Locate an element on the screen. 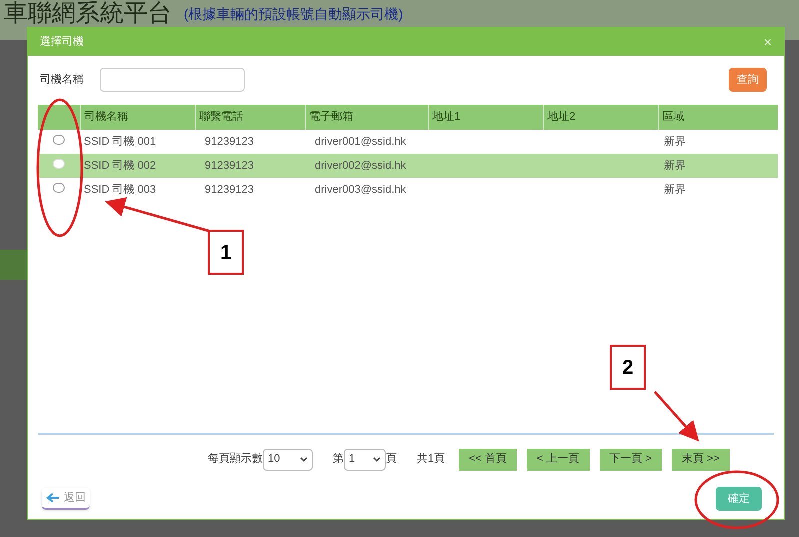 The image size is (799, 537). table-cell: SSID 司機 002 is located at coordinates (120, 166).